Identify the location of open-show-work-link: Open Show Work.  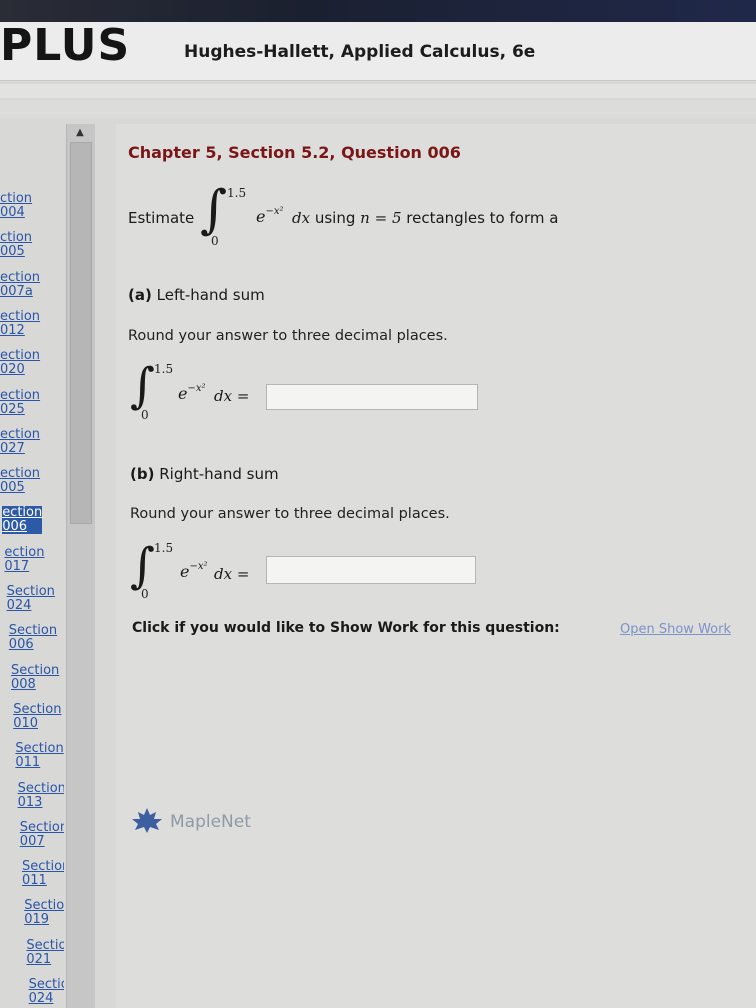
(675, 629).